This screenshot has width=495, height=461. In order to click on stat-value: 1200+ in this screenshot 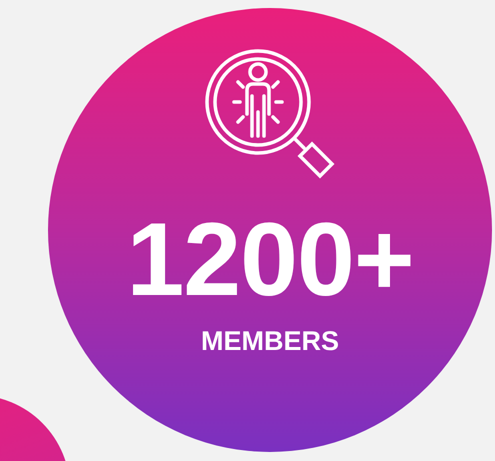, I will do `click(270, 260)`.